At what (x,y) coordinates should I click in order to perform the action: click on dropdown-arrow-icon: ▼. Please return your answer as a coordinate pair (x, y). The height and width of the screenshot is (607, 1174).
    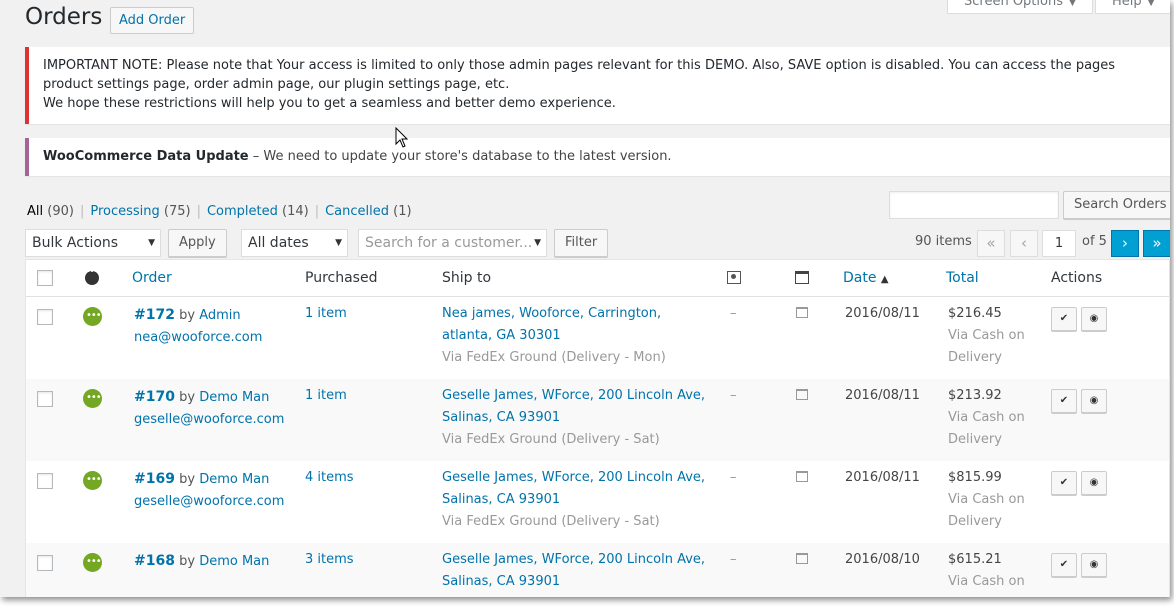
    Looking at the image, I should click on (338, 243).